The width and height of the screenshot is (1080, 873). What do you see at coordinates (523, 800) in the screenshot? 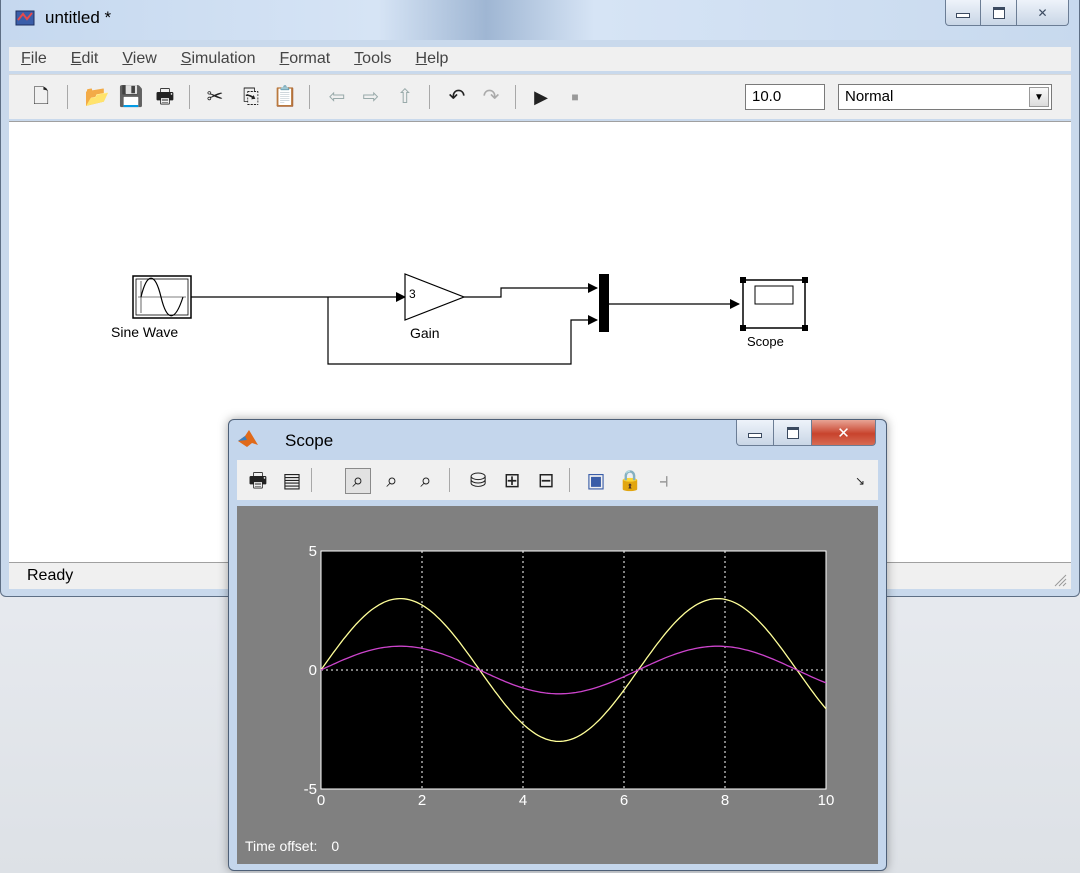
I see `x-tick-label: 4` at bounding box center [523, 800].